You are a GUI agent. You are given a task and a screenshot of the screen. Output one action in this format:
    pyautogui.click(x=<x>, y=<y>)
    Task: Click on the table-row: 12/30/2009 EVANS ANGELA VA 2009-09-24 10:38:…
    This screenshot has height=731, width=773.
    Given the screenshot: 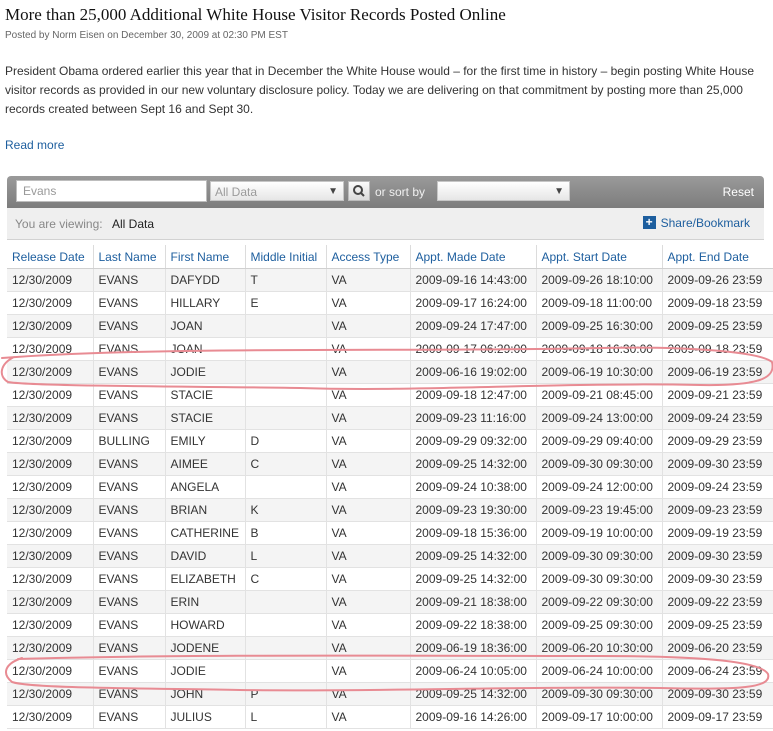 What is the action you would take?
    pyautogui.click(x=390, y=487)
    